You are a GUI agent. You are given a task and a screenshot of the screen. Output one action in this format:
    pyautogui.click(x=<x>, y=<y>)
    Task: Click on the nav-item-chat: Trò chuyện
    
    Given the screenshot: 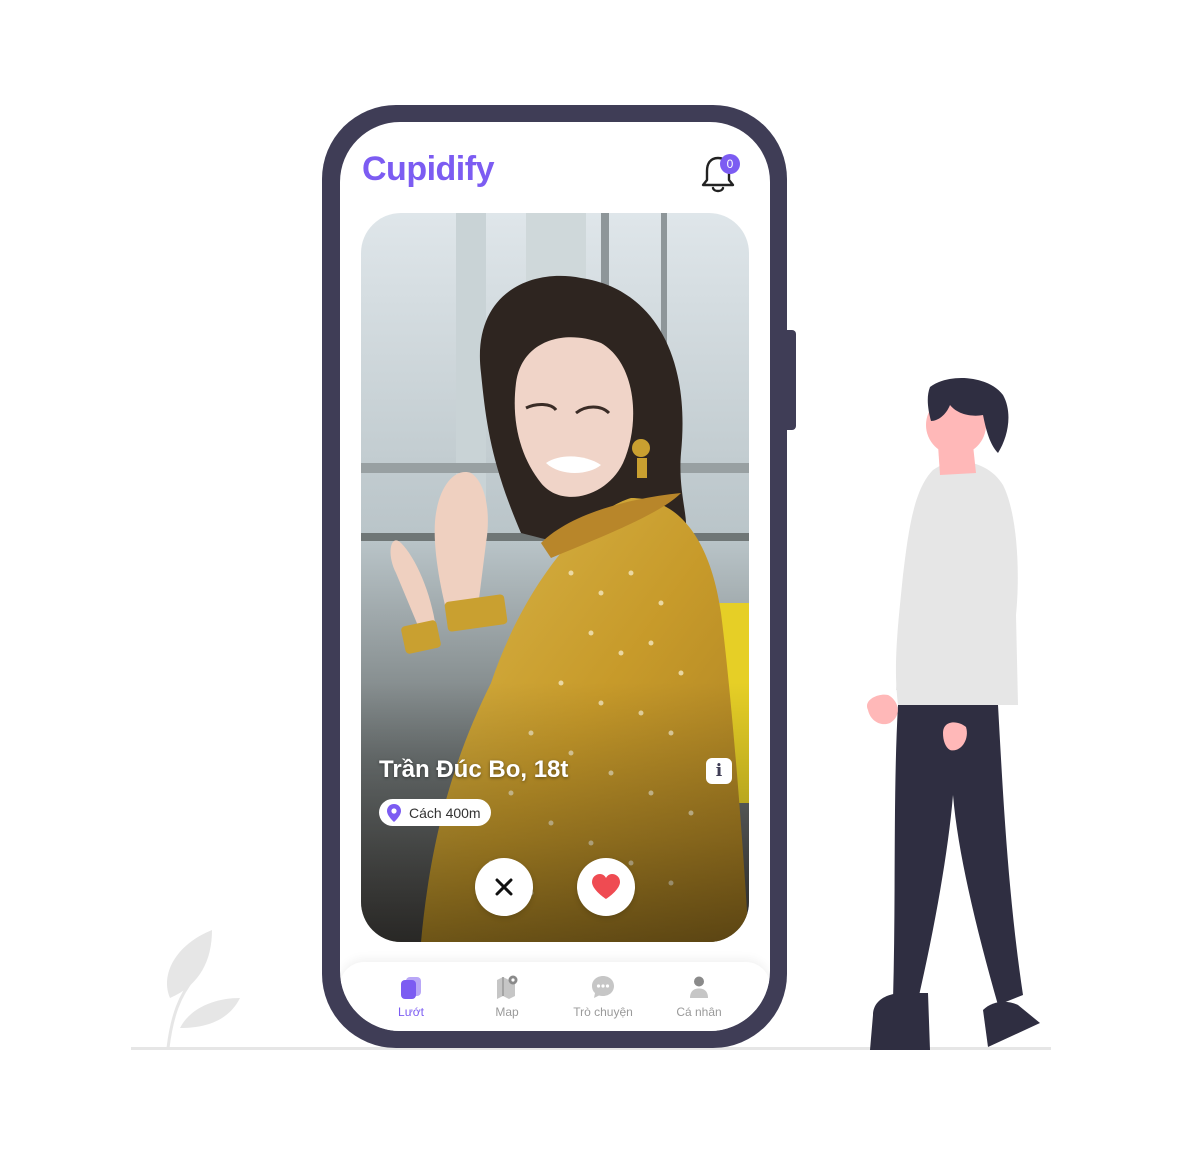 What is the action you would take?
    pyautogui.click(x=603, y=996)
    